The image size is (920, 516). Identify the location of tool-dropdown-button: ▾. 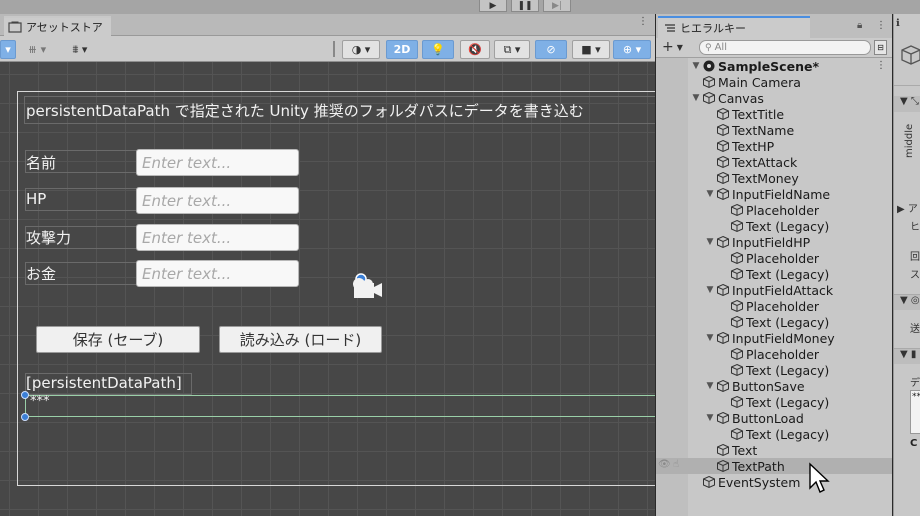
(8, 49).